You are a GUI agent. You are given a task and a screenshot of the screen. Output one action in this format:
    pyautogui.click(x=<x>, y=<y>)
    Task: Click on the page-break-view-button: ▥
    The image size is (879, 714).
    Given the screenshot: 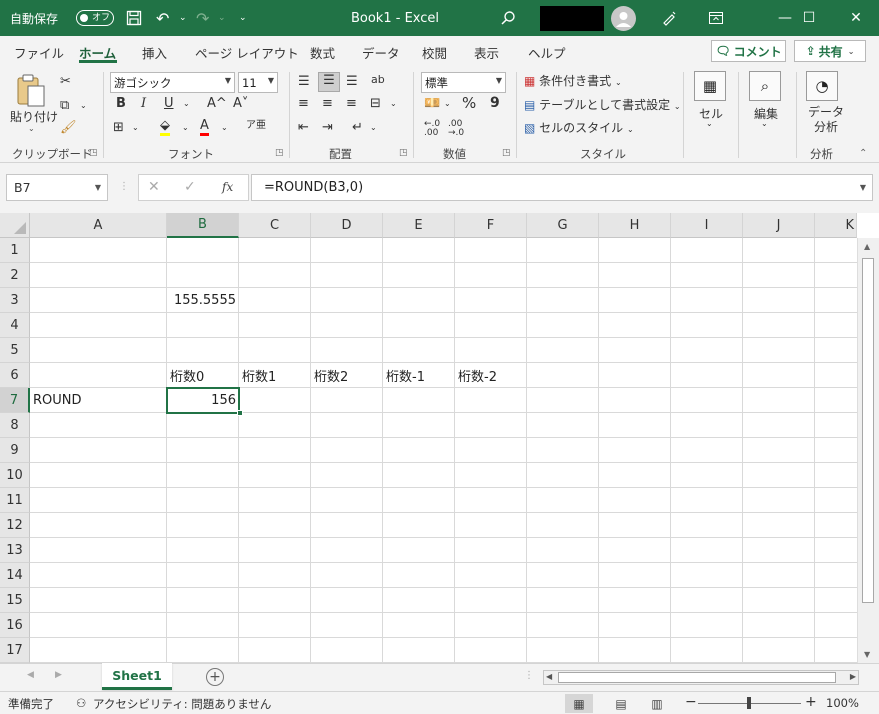 What is the action you would take?
    pyautogui.click(x=657, y=703)
    